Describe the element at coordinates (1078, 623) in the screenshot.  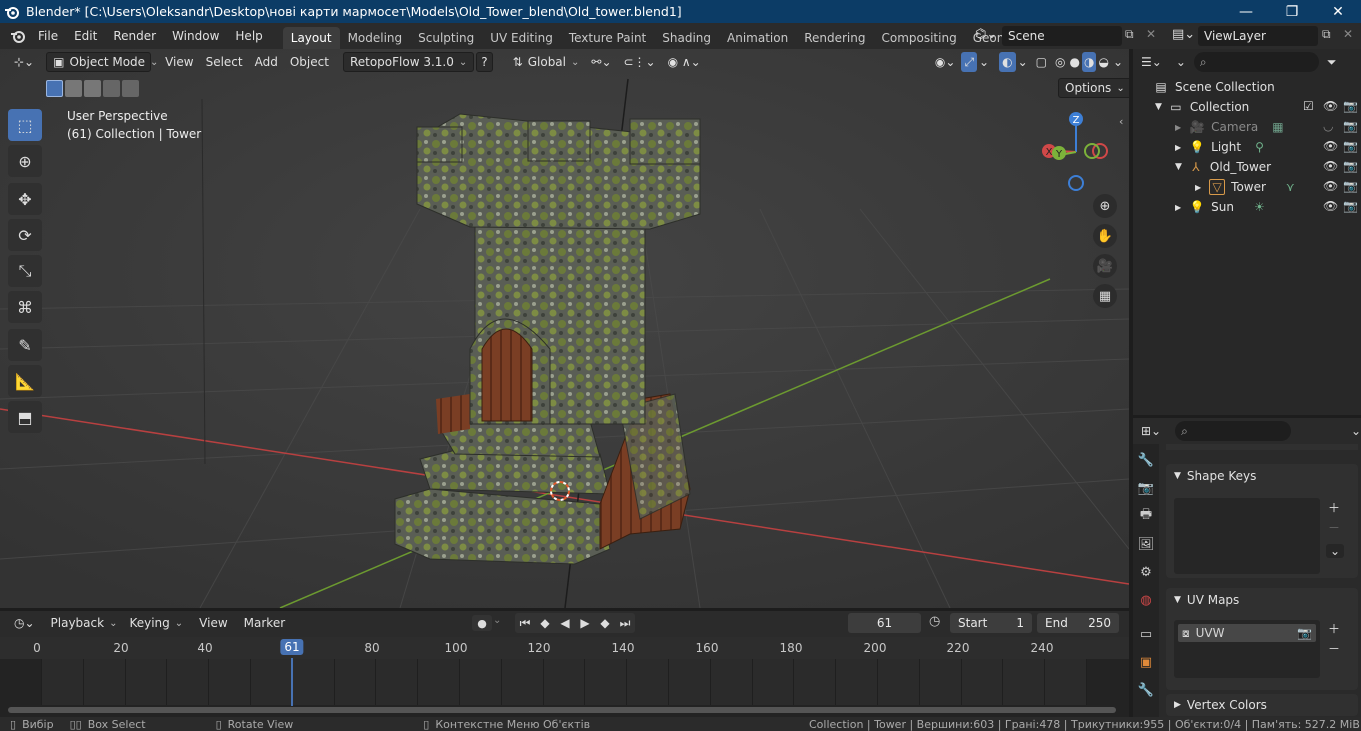
I see `end-frame-field: End 250` at that location.